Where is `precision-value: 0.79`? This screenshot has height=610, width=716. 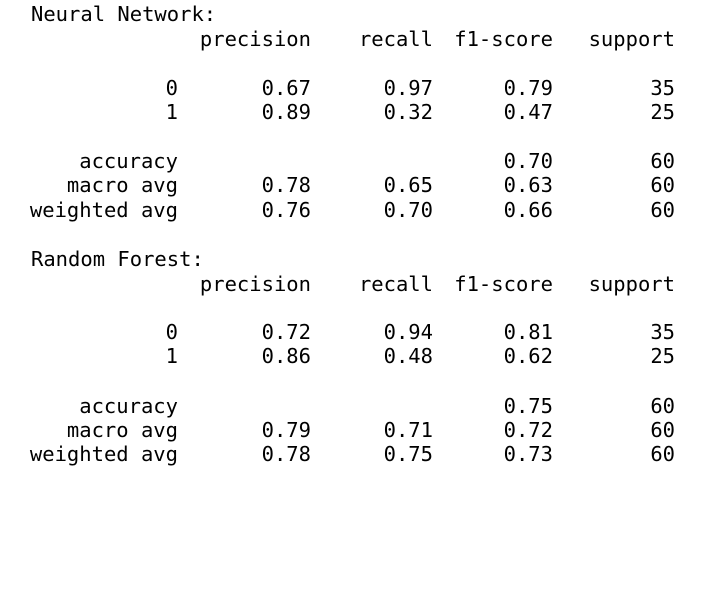
precision-value: 0.79 is located at coordinates (286, 430).